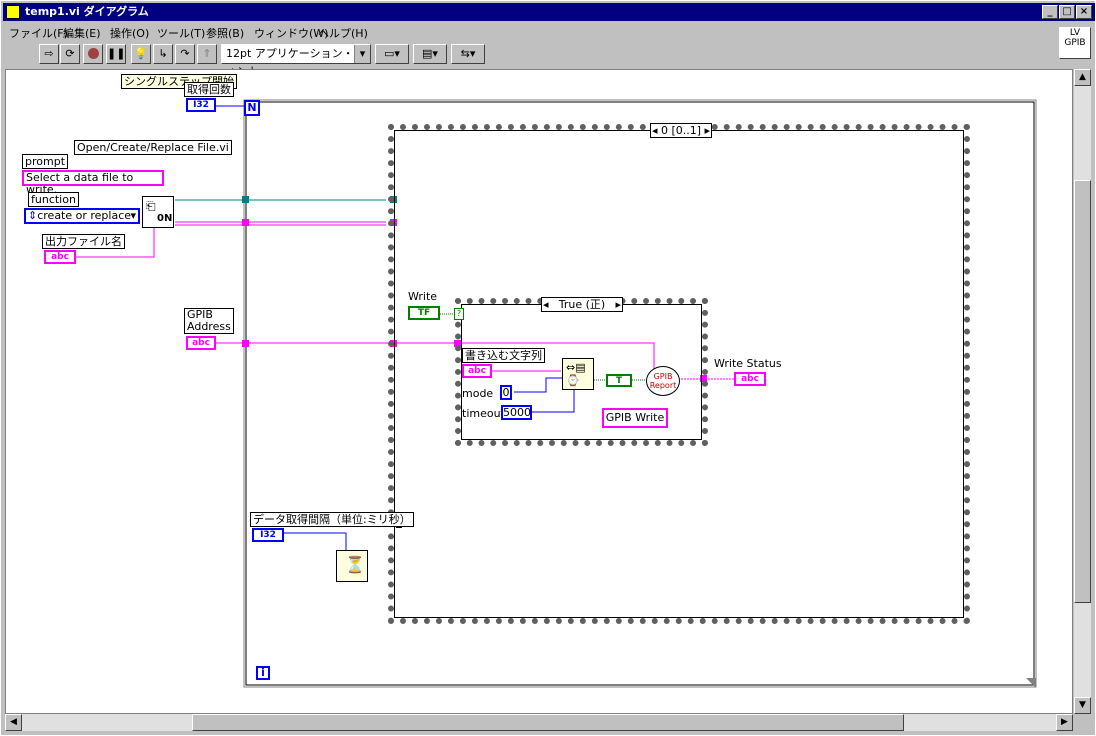  Describe the element at coordinates (548, 722) in the screenshot. I see `horizontal-scroll-thumb` at that location.